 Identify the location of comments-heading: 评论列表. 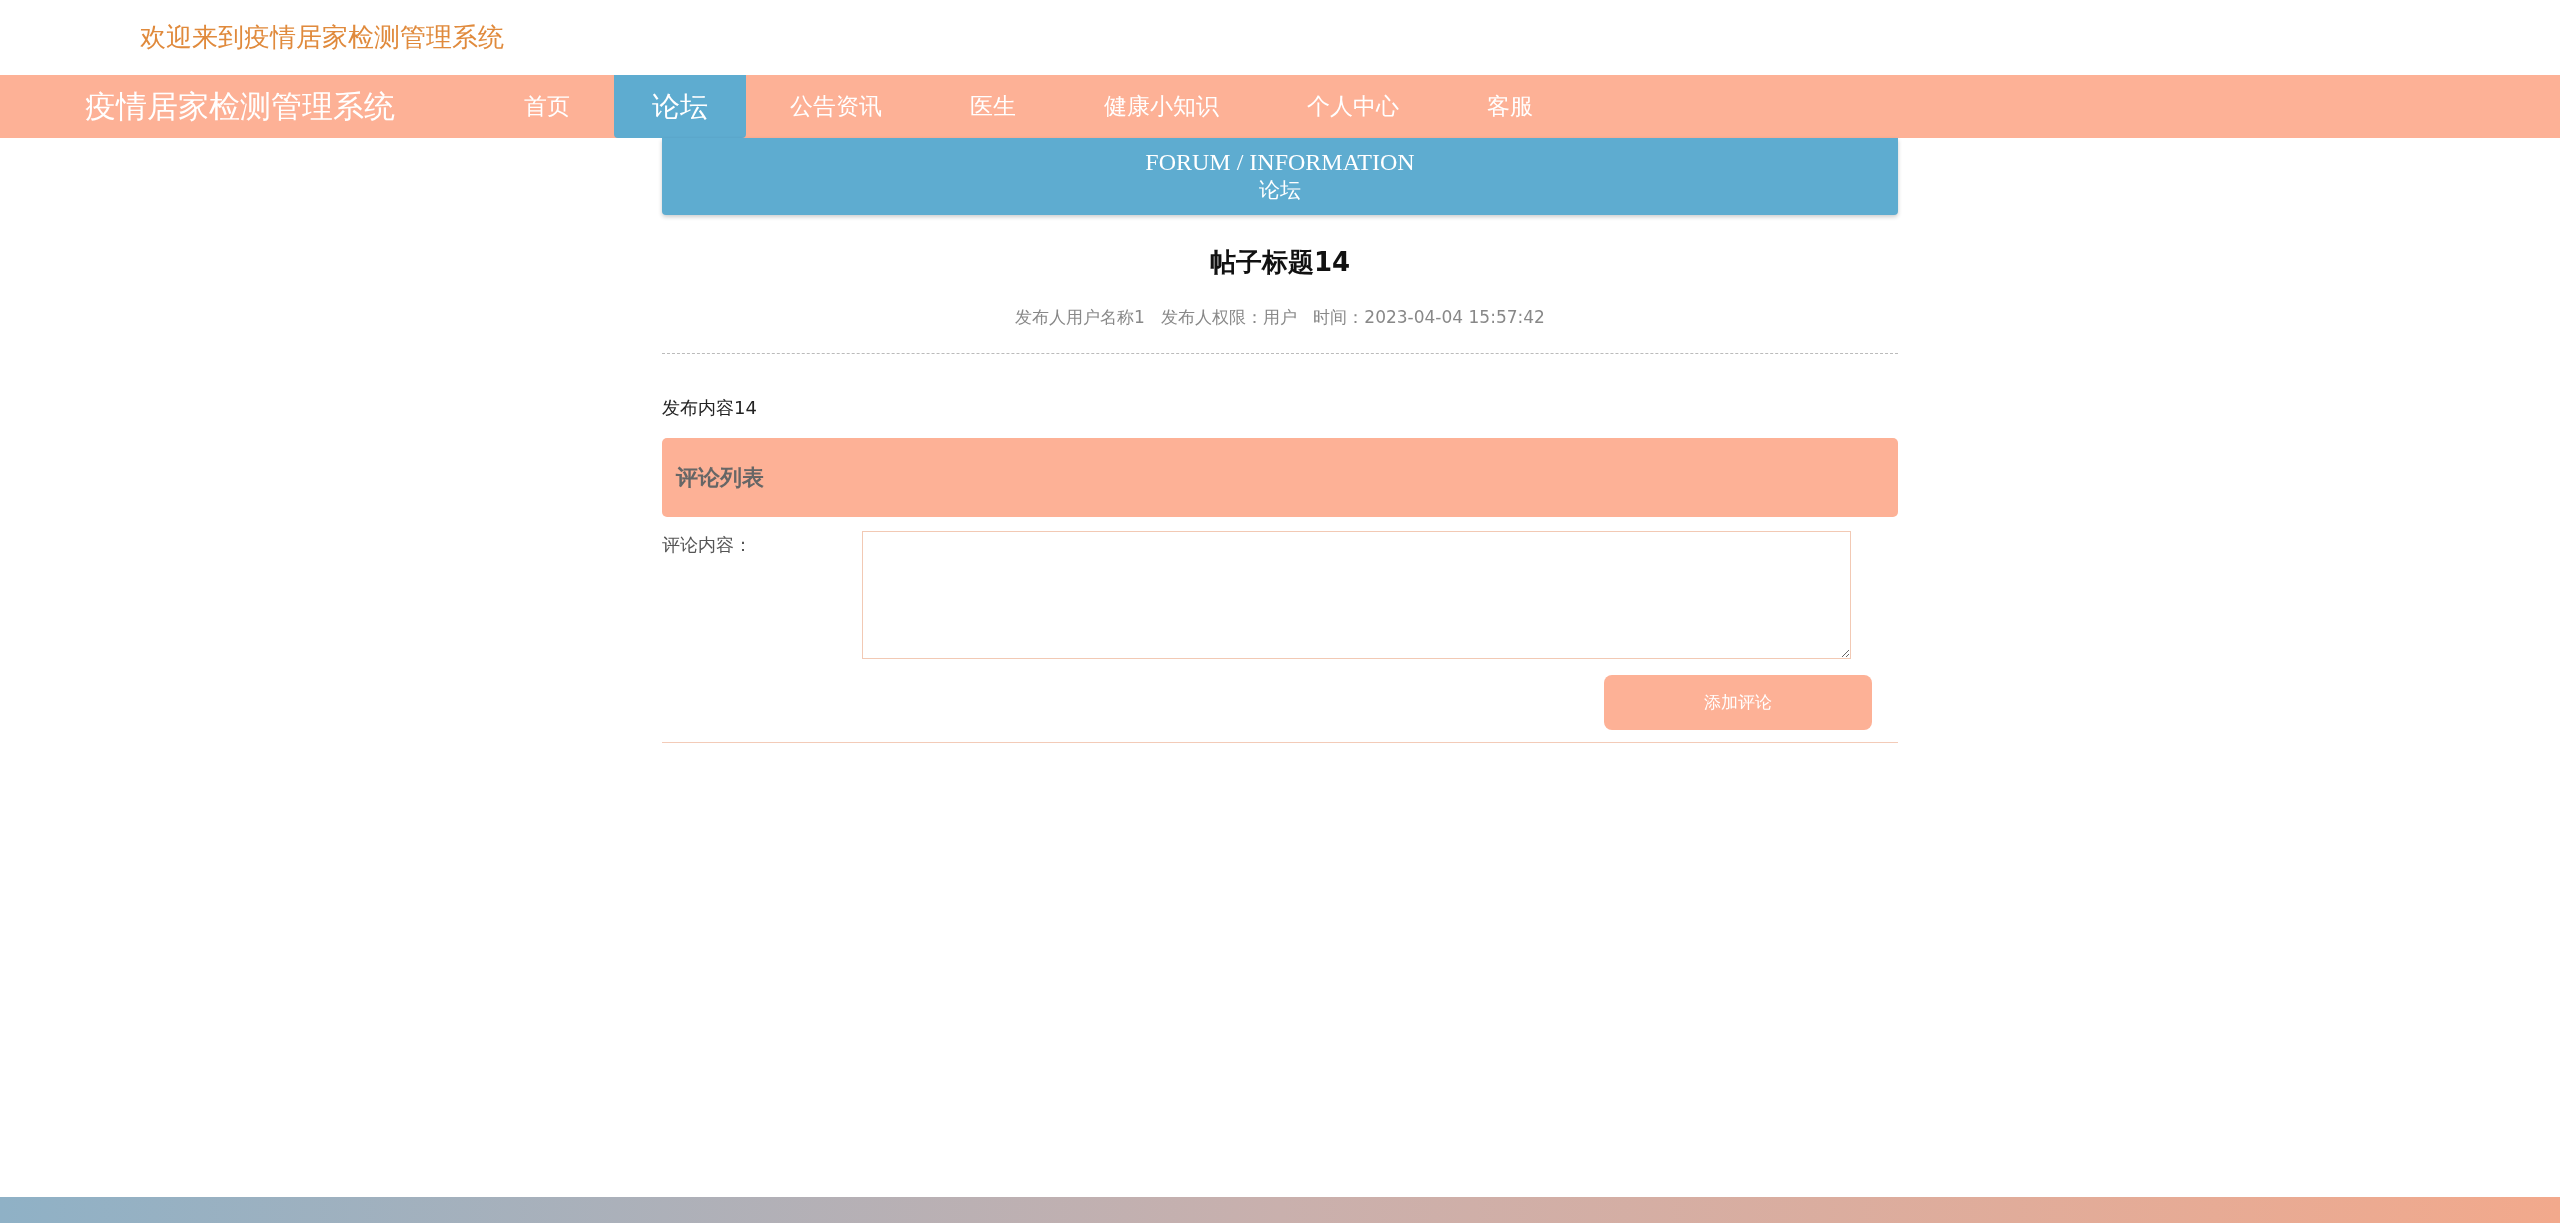
(720, 477).